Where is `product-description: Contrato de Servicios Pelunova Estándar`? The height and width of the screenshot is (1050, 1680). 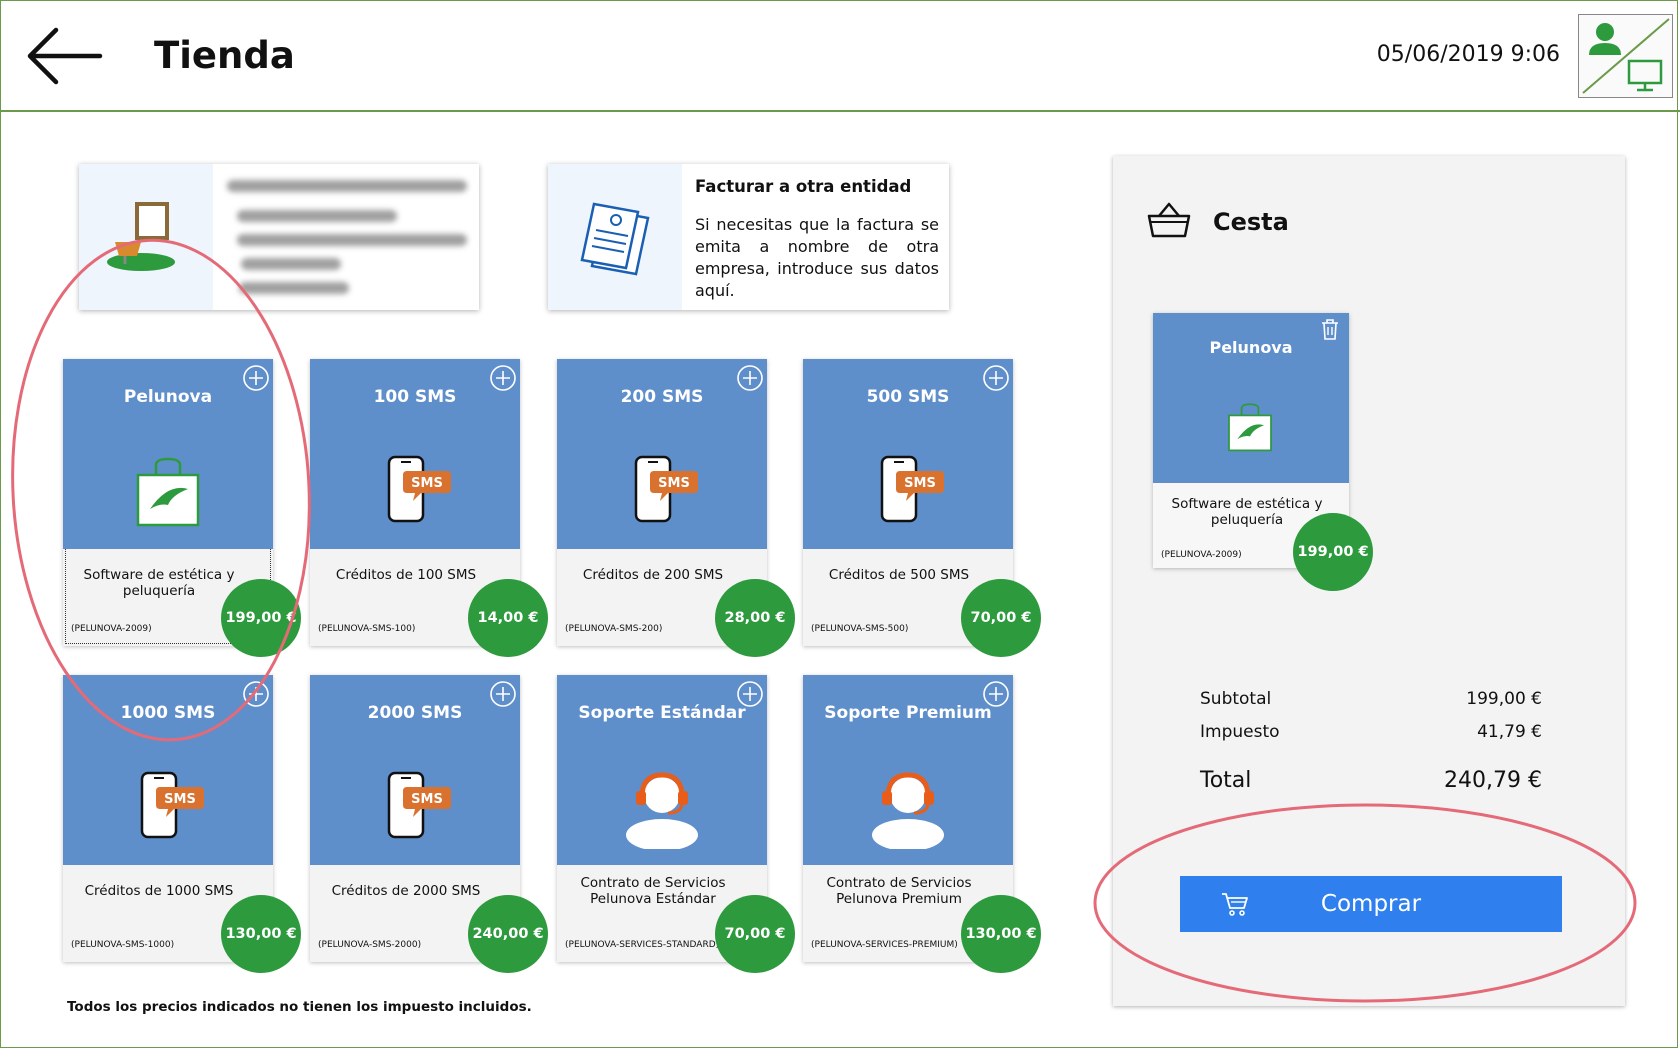 product-description: Contrato de Servicios Pelunova Estándar is located at coordinates (653, 891).